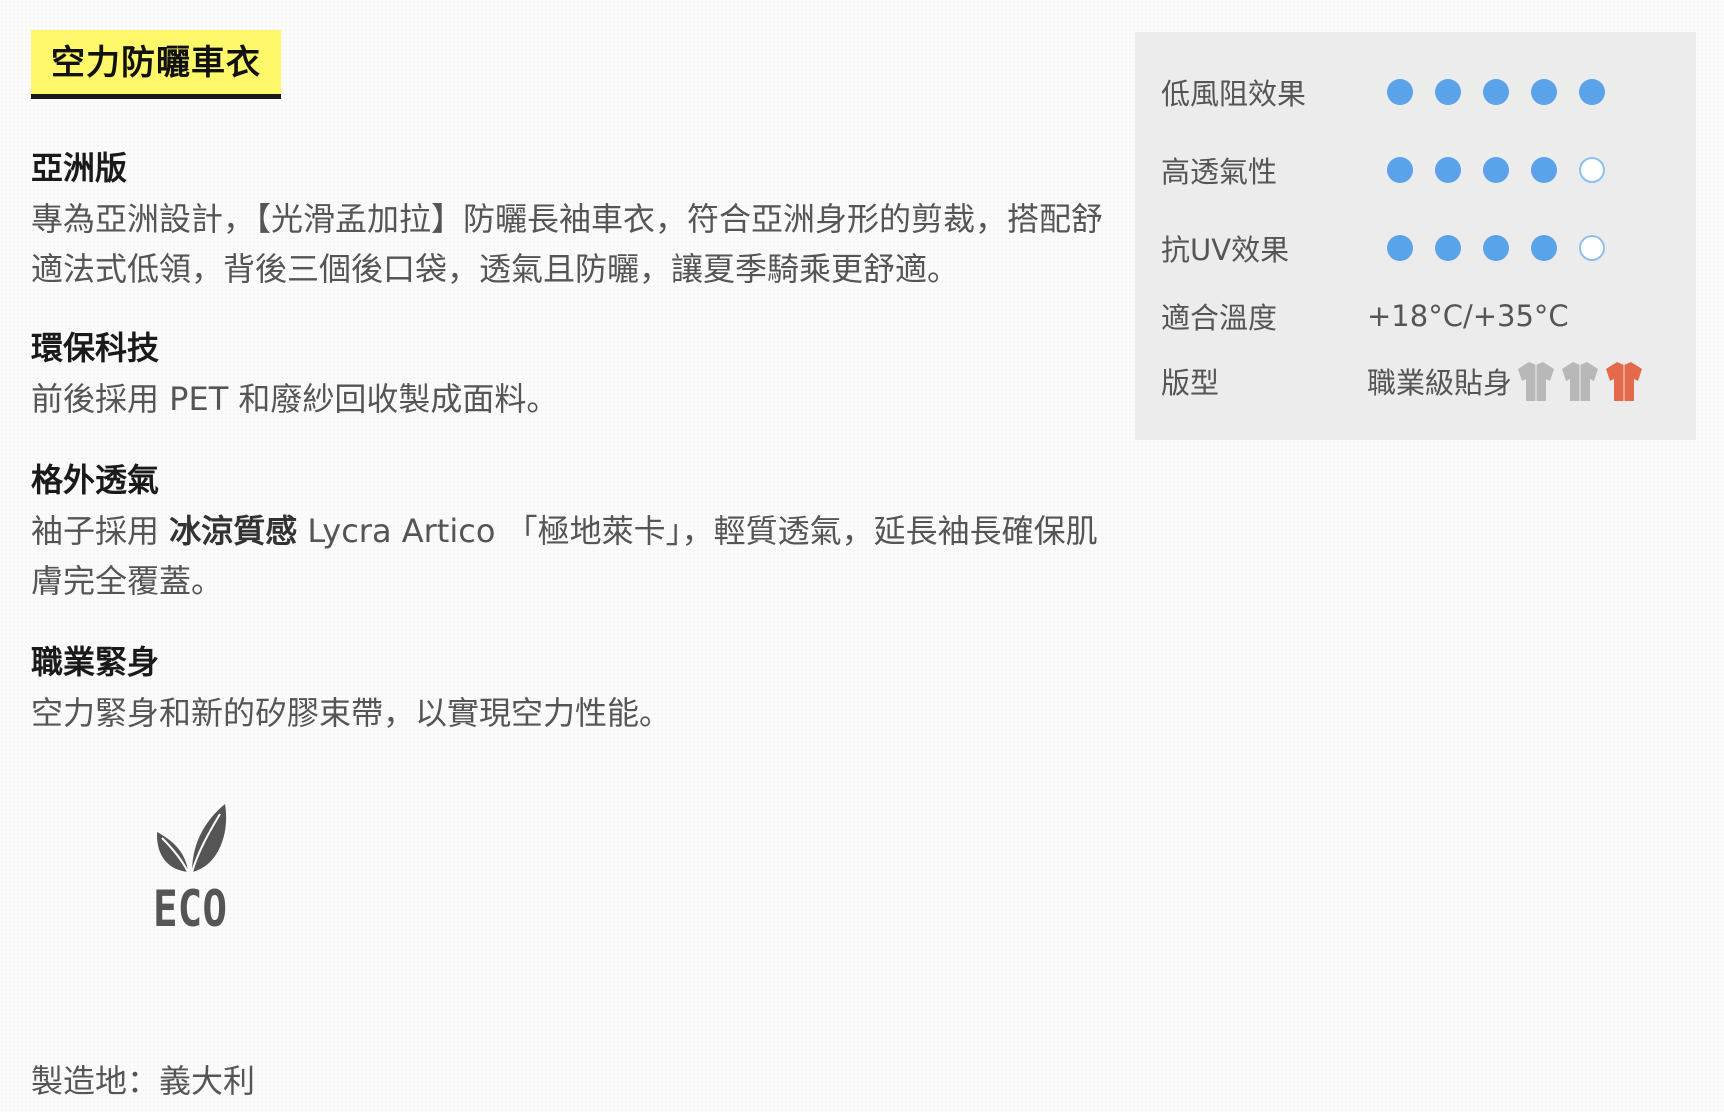  I want to click on spec-row-breathability: 高透氣性, so click(1421, 170).